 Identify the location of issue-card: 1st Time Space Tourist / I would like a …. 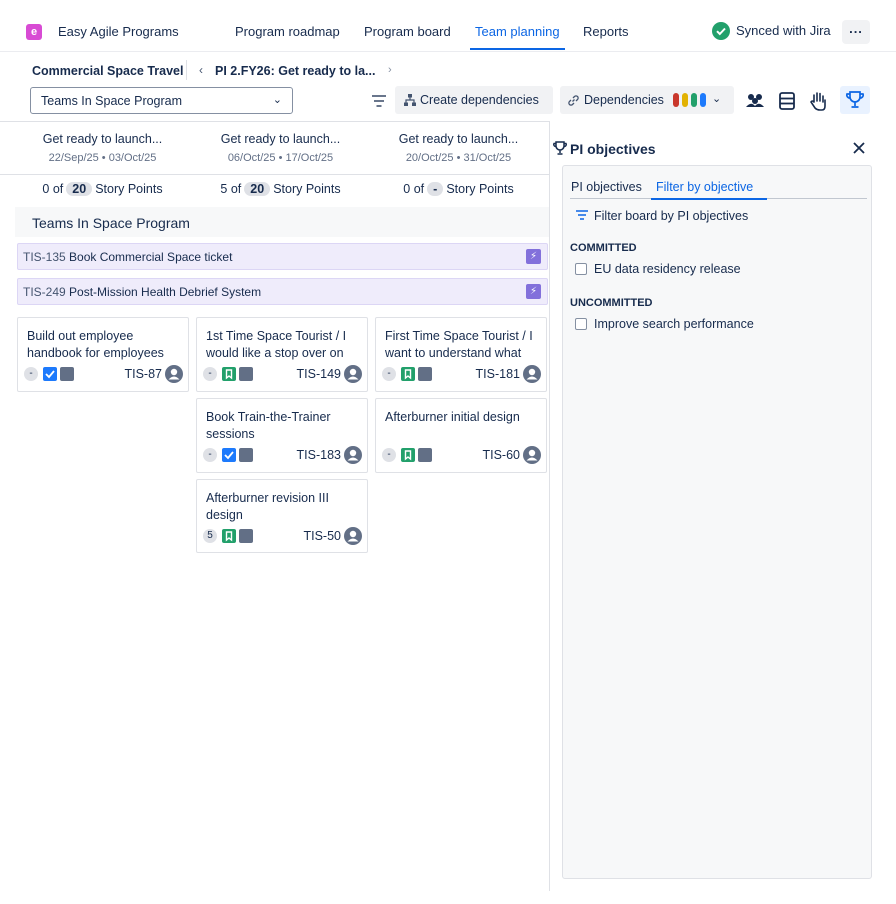
(282, 354).